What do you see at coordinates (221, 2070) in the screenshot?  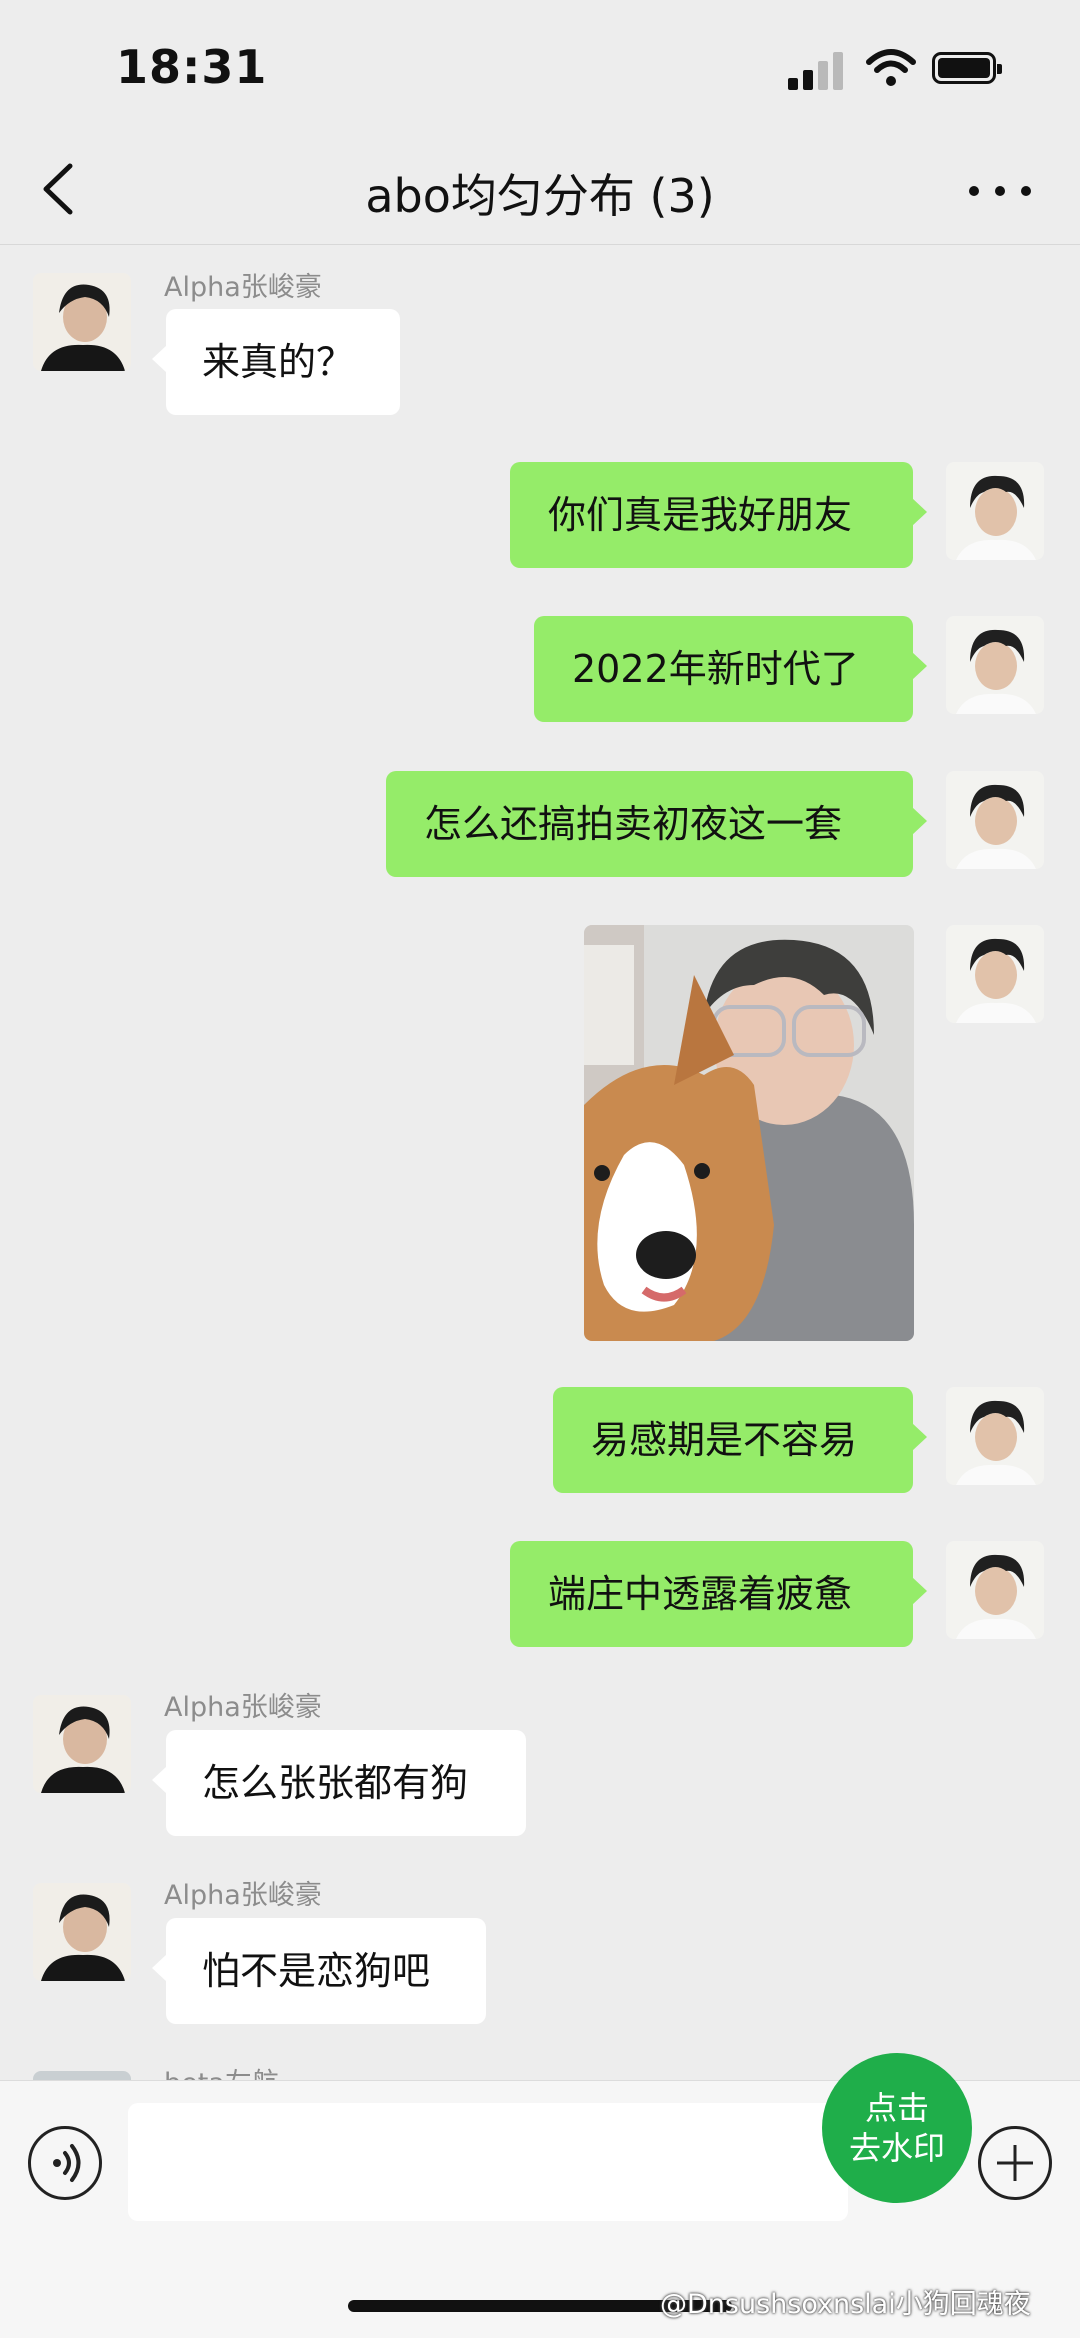 I see `sender-name: beta左航` at bounding box center [221, 2070].